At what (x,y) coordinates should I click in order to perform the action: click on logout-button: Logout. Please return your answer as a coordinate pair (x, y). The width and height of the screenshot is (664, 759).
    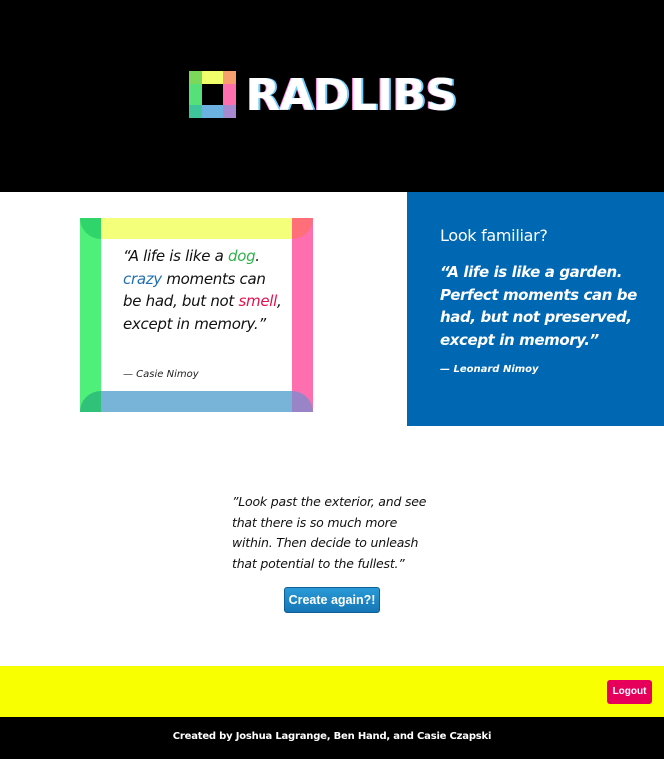
    Looking at the image, I should click on (629, 692).